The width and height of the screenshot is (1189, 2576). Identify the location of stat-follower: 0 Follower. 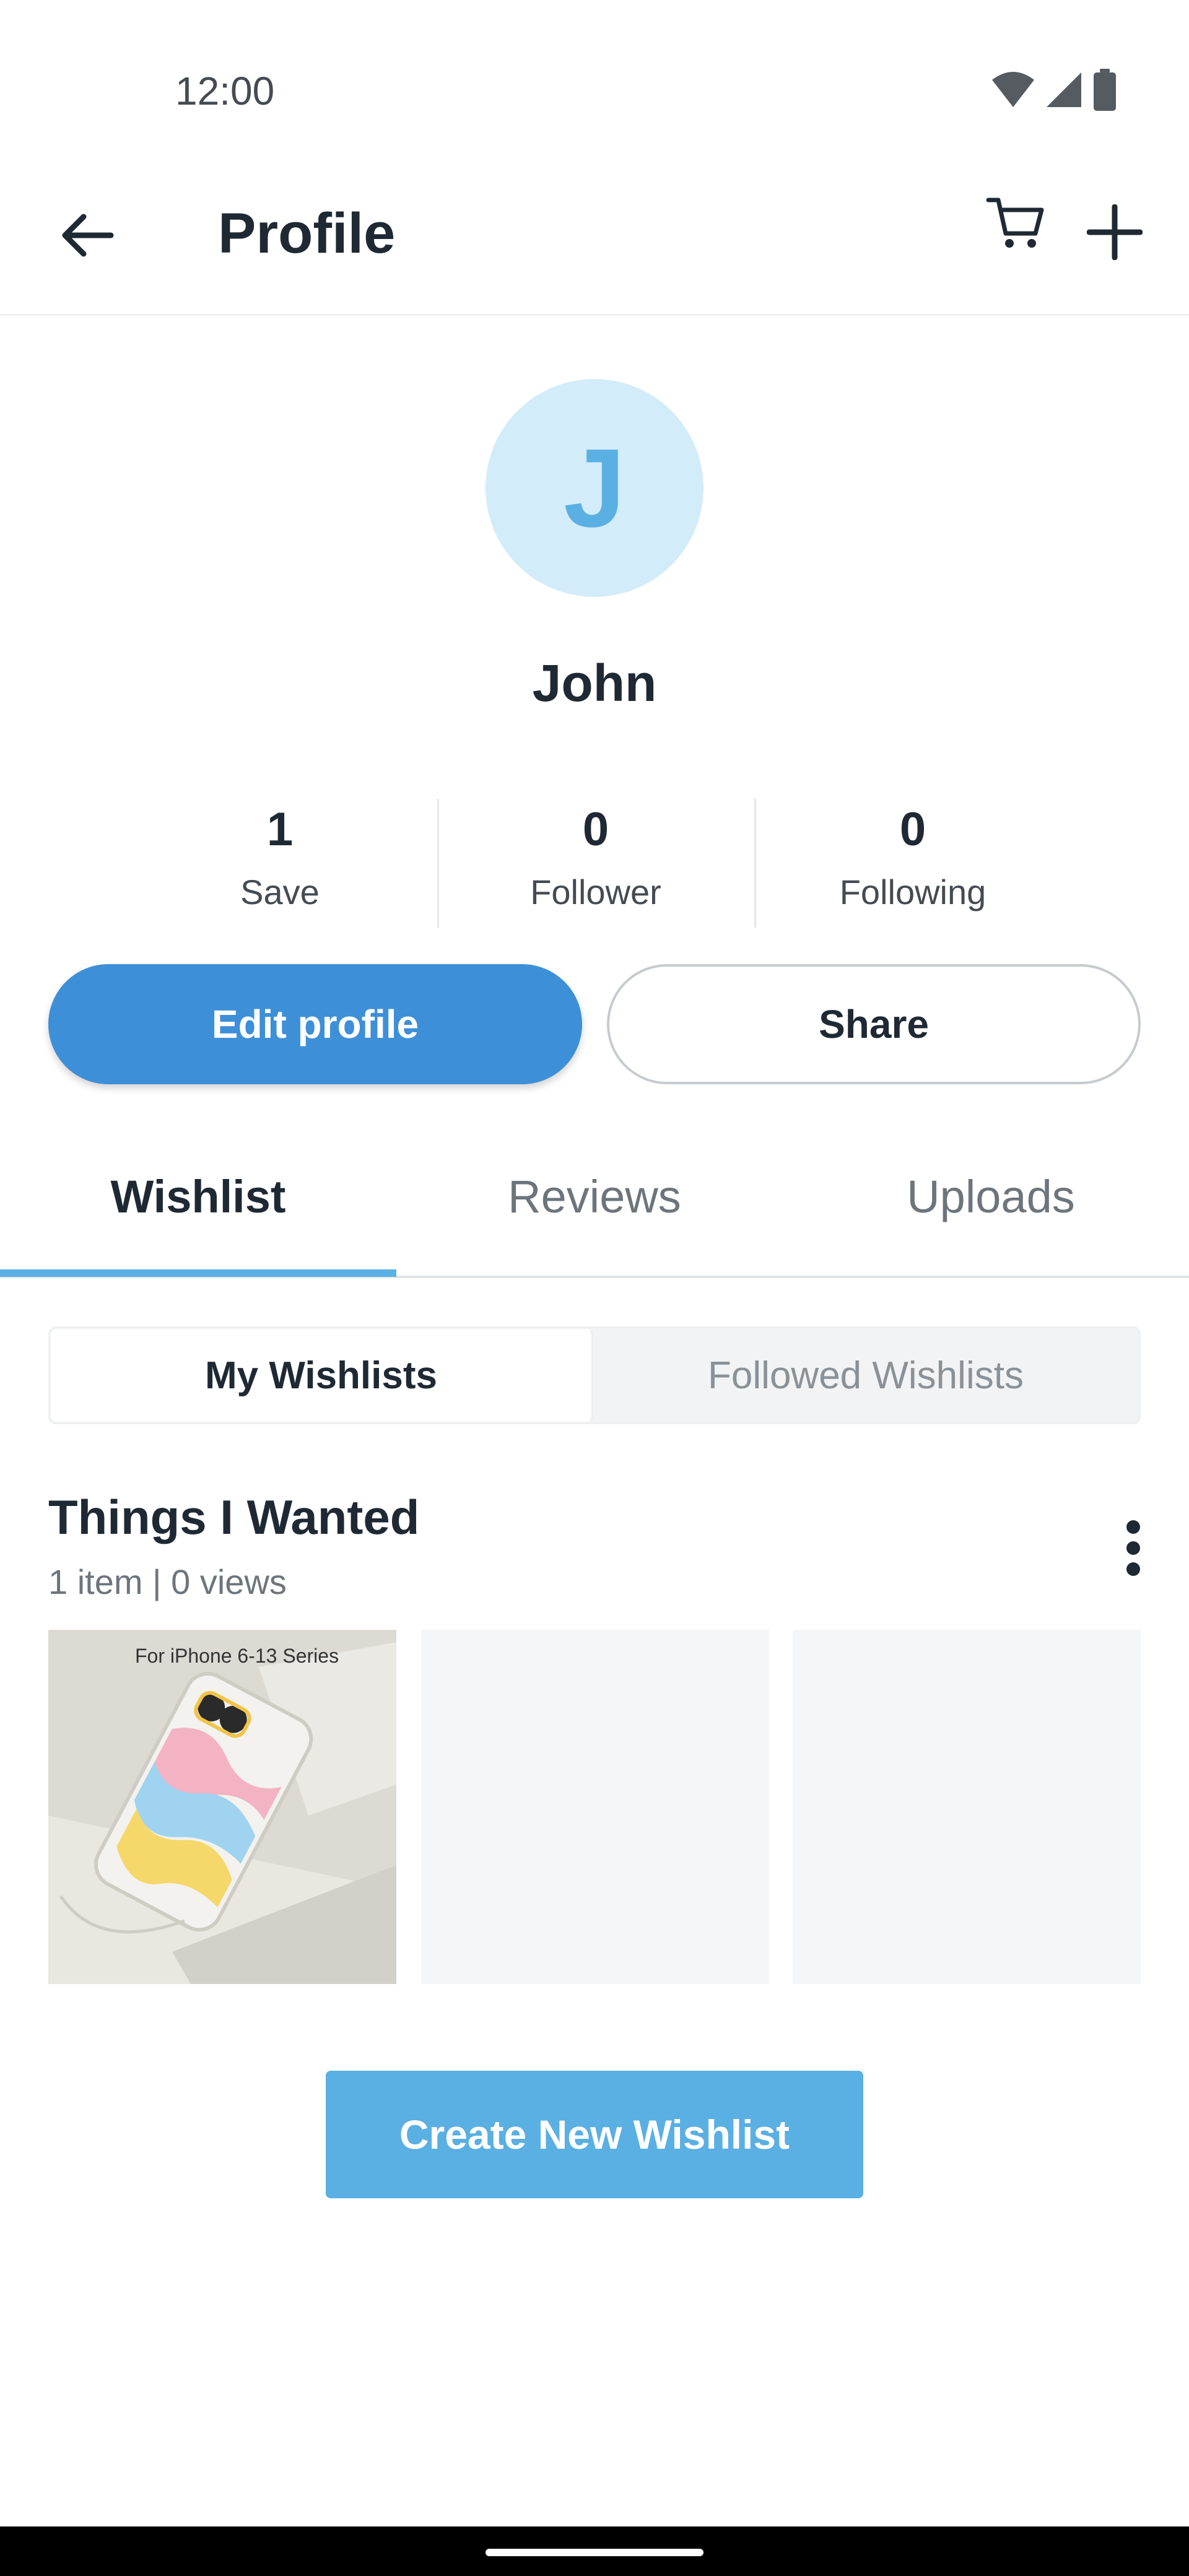
(595, 855).